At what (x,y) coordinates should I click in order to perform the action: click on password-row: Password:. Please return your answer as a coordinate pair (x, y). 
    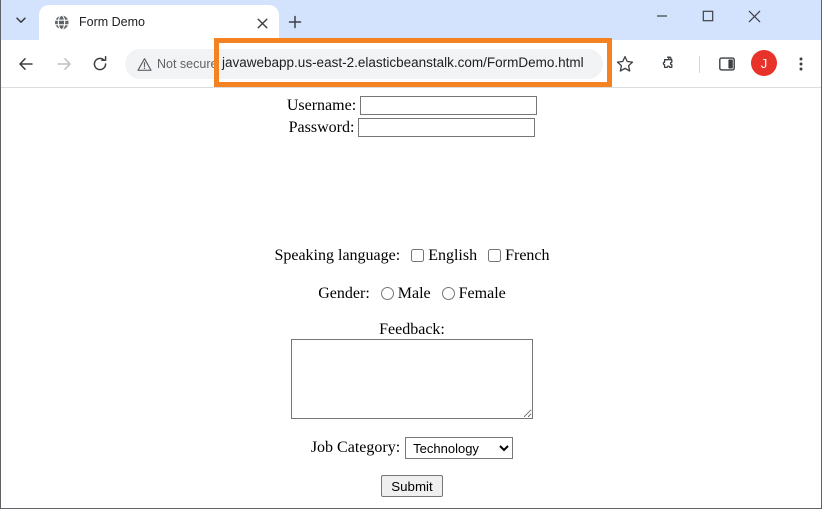
    Looking at the image, I should click on (411, 127).